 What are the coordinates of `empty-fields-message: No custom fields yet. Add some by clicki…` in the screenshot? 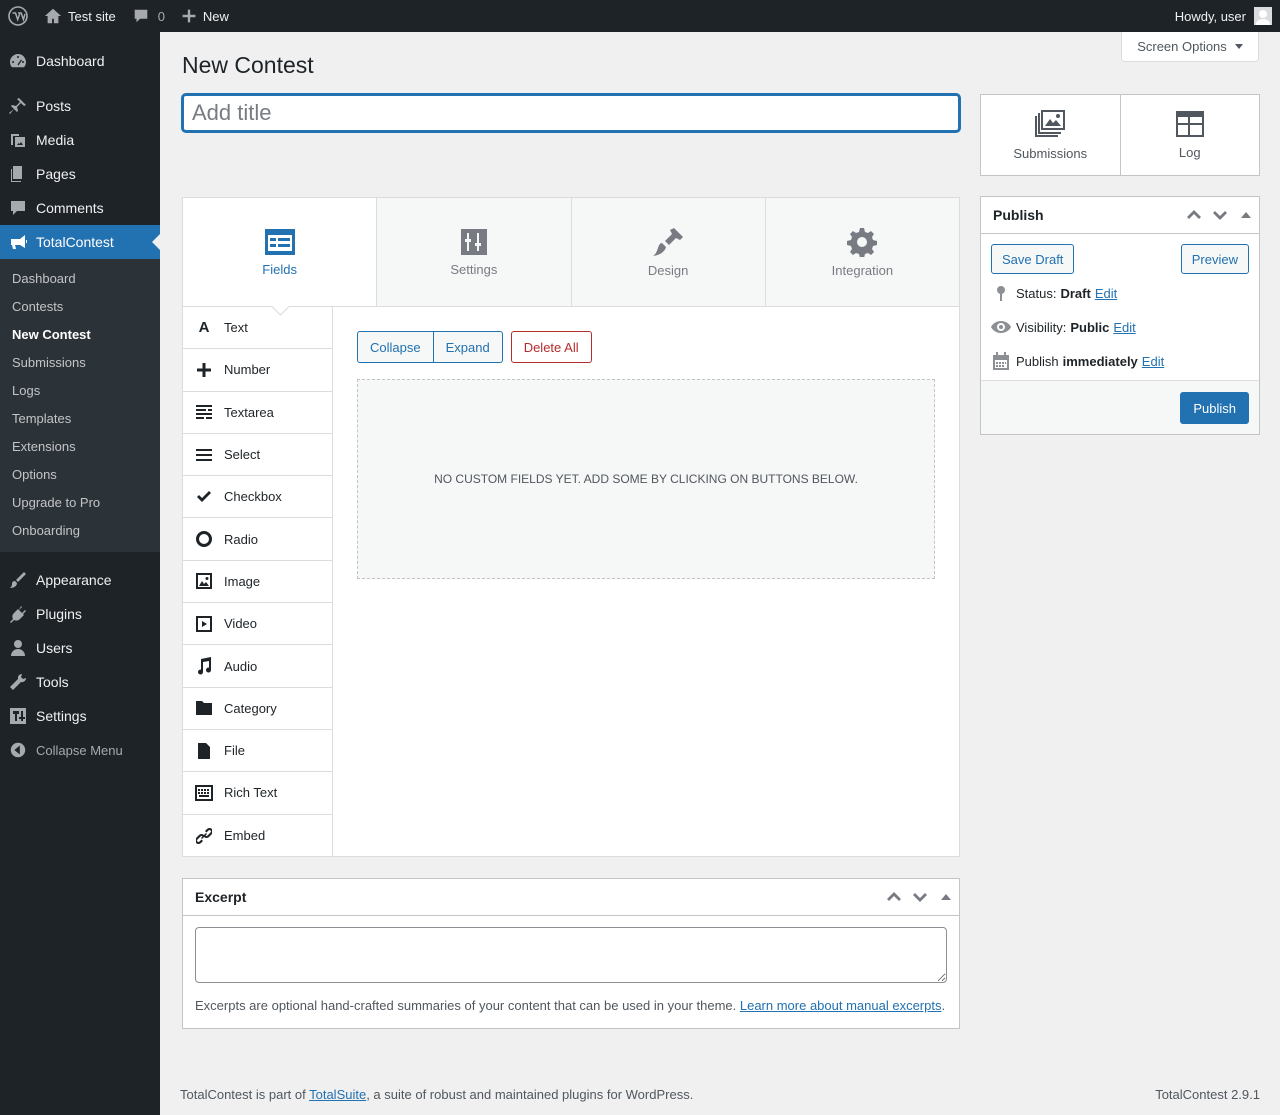 It's located at (646, 479).